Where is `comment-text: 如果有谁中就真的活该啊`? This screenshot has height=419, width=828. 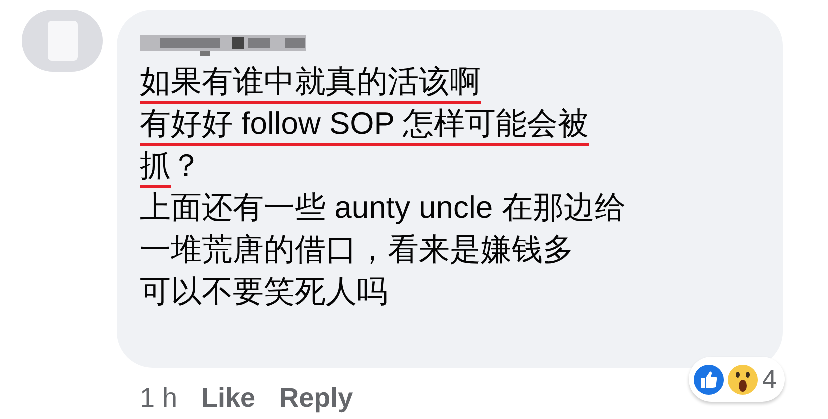
comment-text: 如果有谁中就真的活该啊 is located at coordinates (310, 83).